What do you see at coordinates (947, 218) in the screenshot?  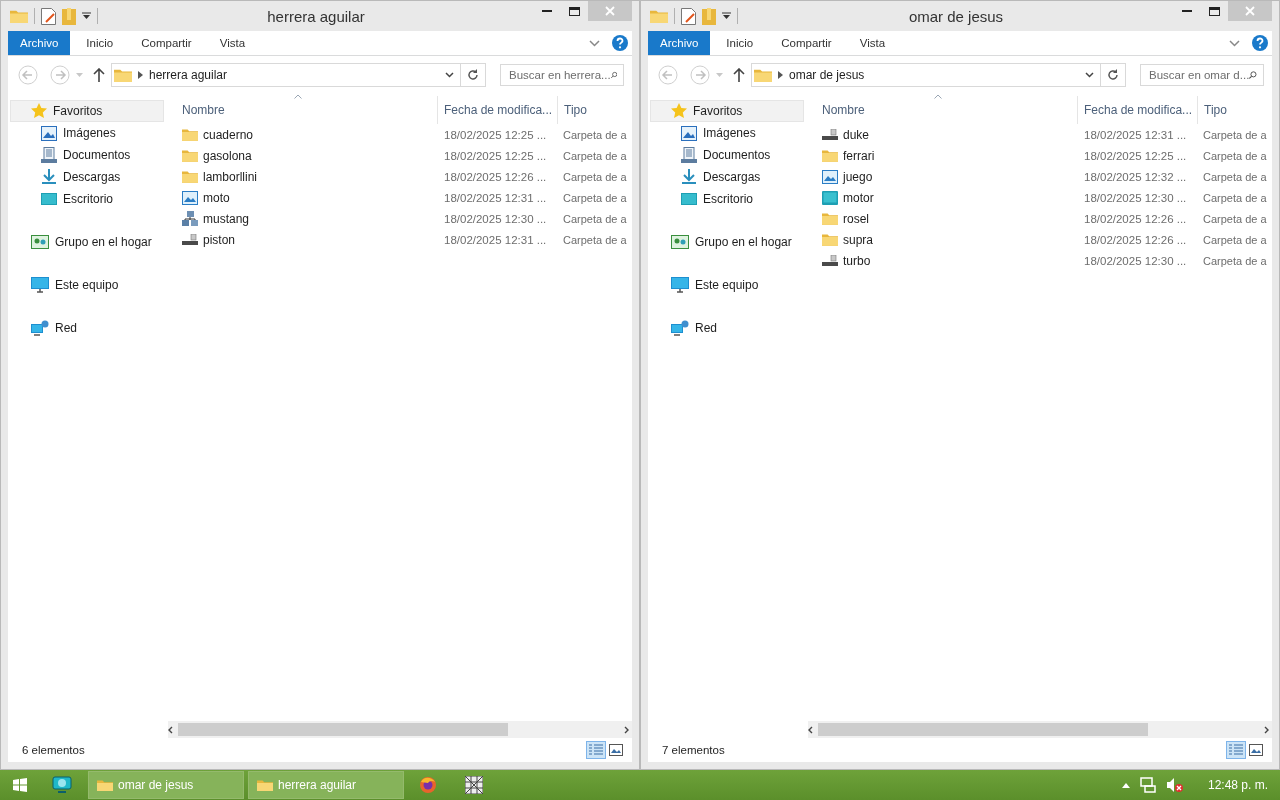 I see `file-name-cell: rosel` at bounding box center [947, 218].